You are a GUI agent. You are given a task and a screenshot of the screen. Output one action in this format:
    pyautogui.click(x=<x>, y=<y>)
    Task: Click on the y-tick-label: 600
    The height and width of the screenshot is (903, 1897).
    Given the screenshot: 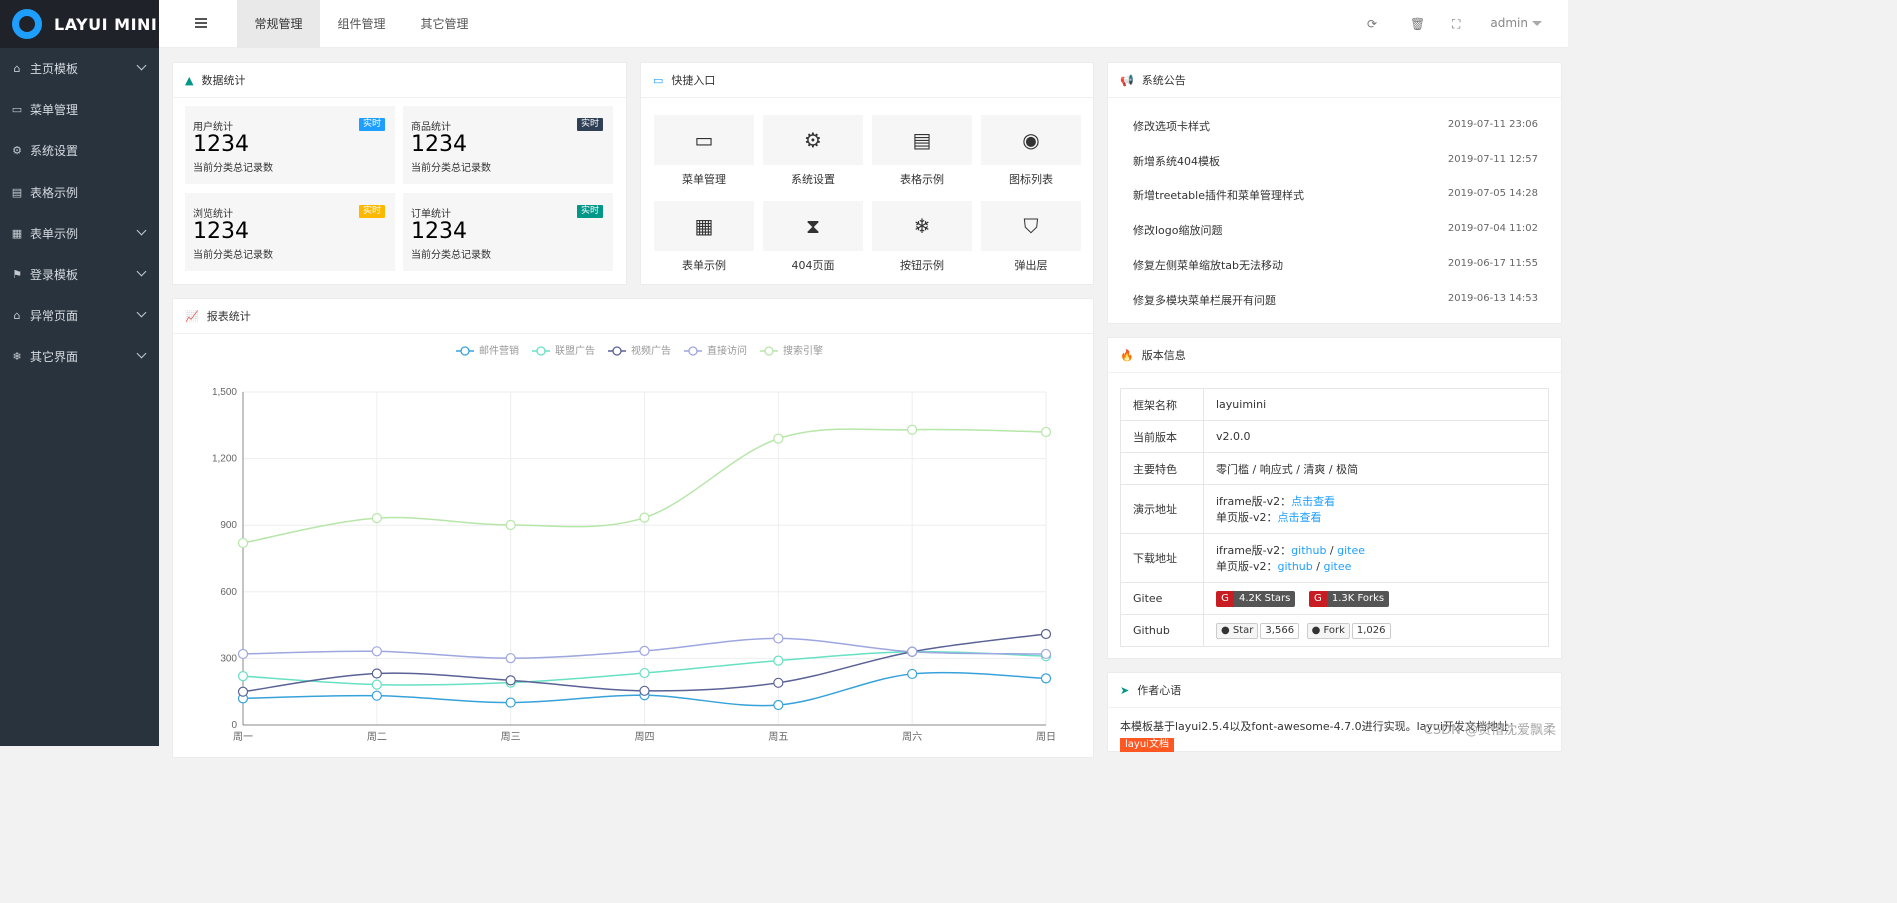 What is the action you would take?
    pyautogui.click(x=228, y=592)
    